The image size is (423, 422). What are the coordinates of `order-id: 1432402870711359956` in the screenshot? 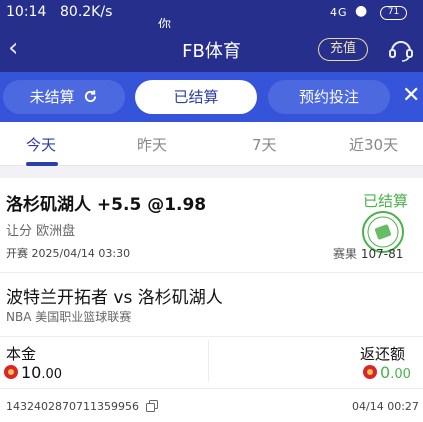 It's located at (82, 406).